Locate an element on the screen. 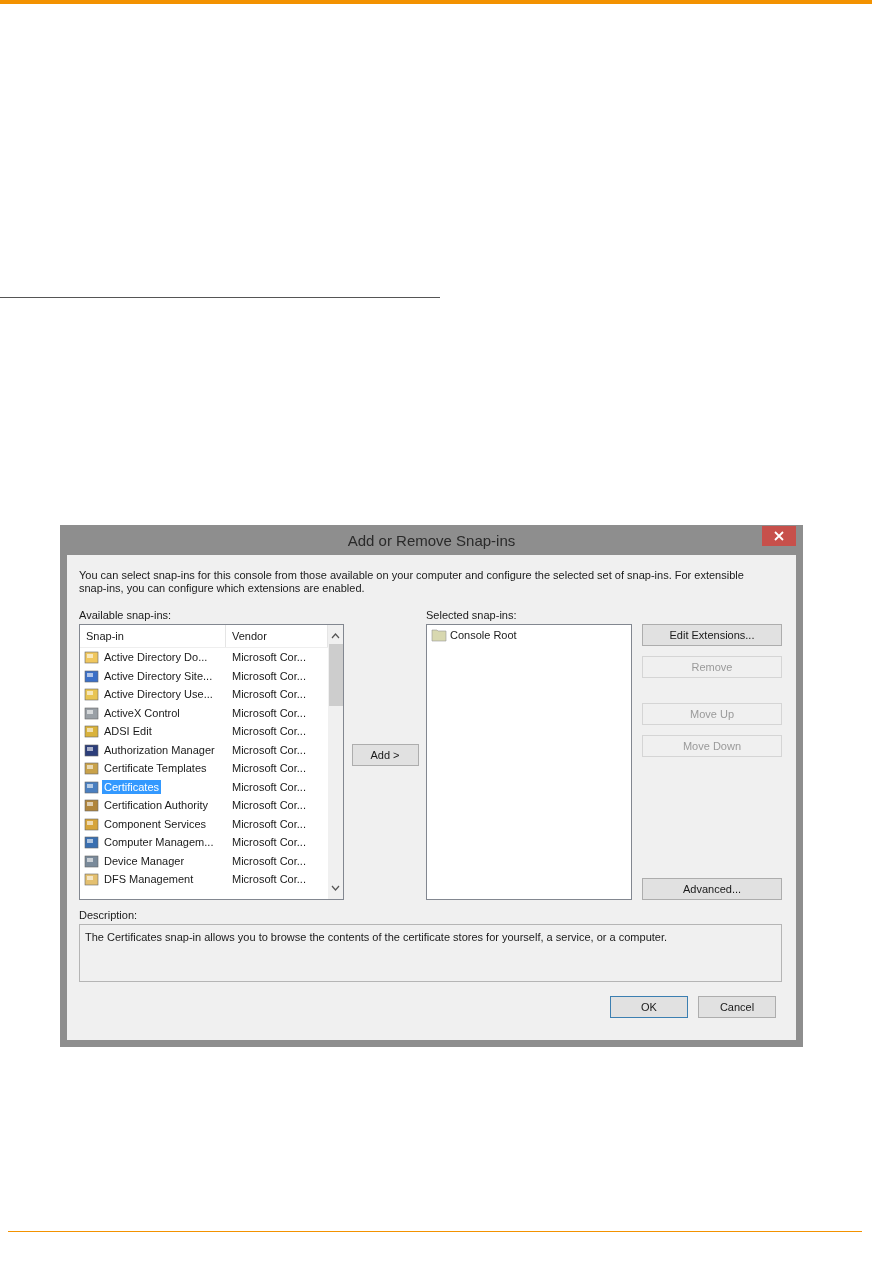 This screenshot has width=872, height=1261. snap-in-name: Certification Authority is located at coordinates (156, 805).